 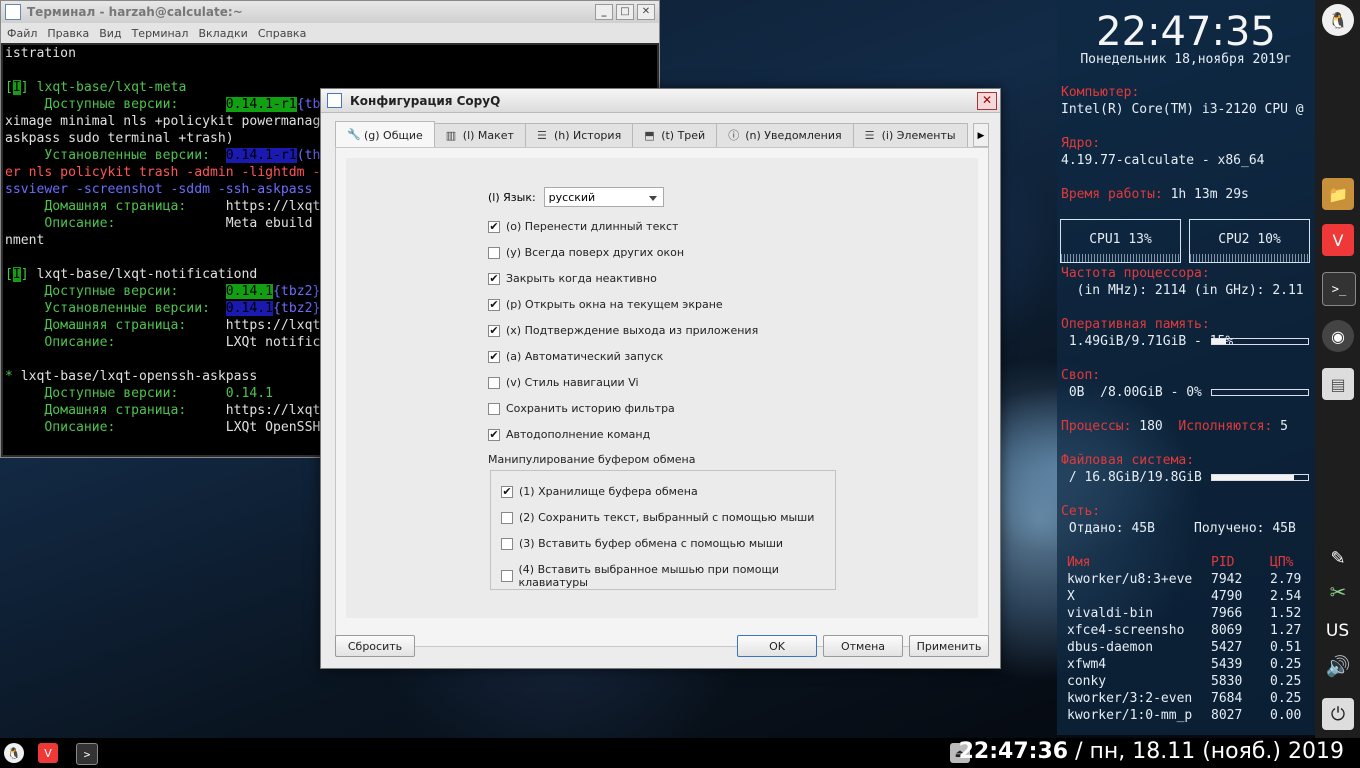 What do you see at coordinates (1338, 384) in the screenshot?
I see `archive-icon: ▤` at bounding box center [1338, 384].